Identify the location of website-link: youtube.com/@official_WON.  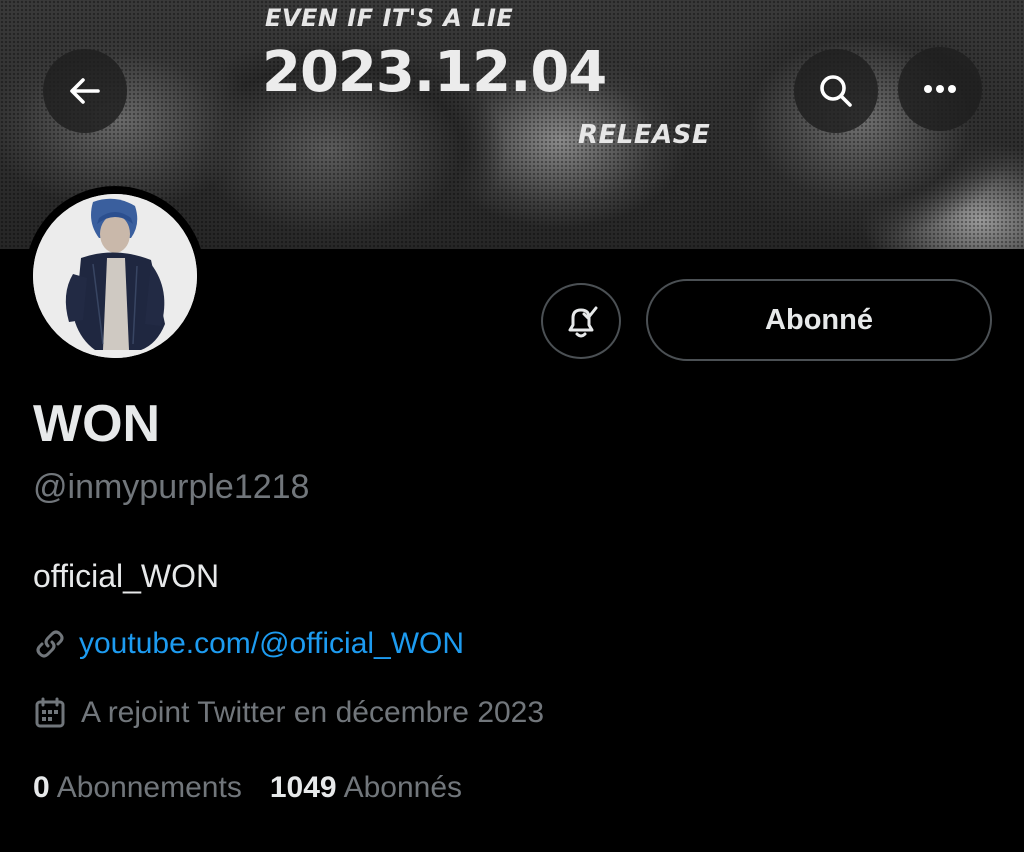
(271, 644).